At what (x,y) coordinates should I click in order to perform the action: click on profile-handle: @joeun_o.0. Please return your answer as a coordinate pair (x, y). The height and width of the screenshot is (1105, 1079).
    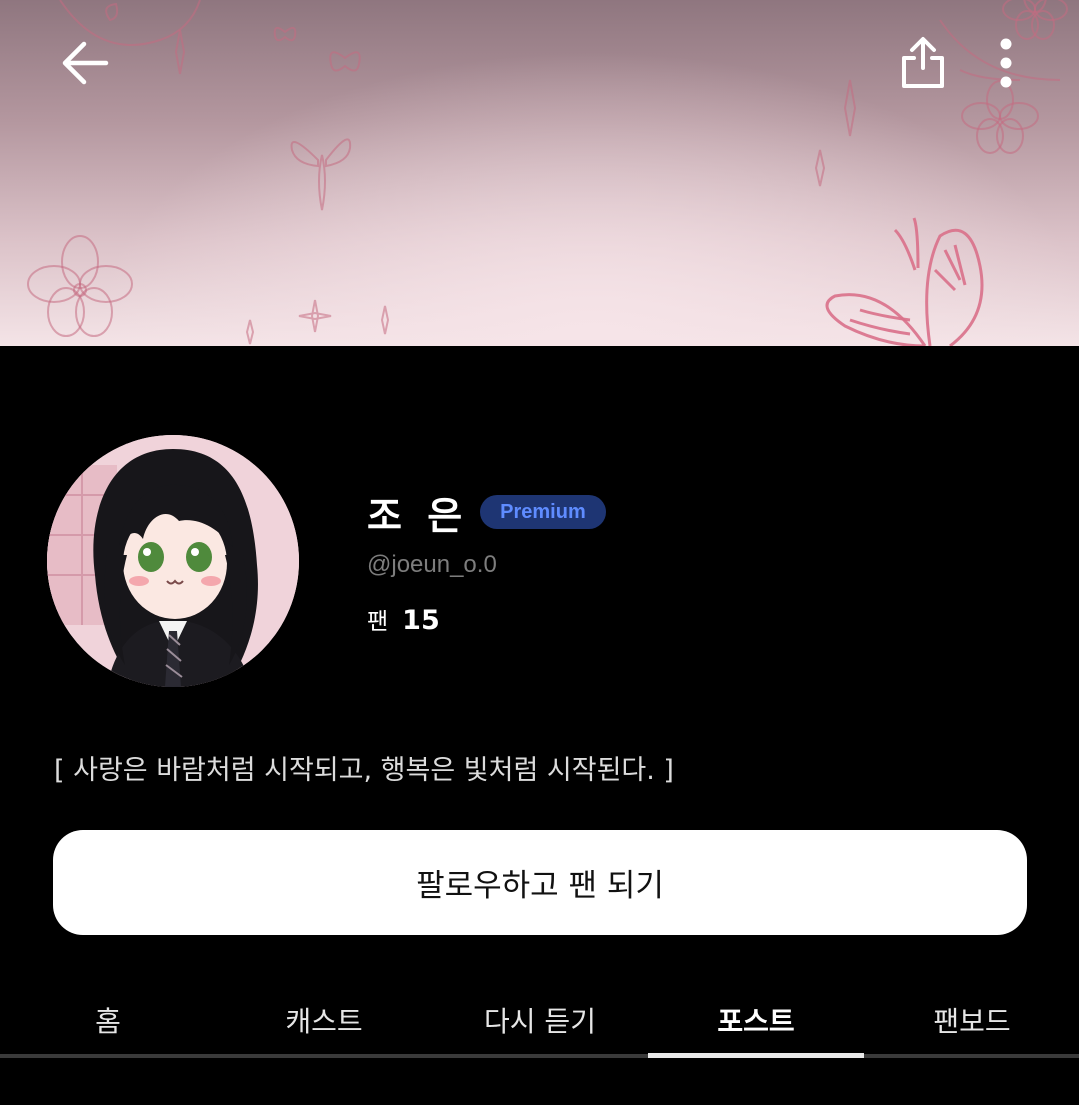
    Looking at the image, I should click on (432, 564).